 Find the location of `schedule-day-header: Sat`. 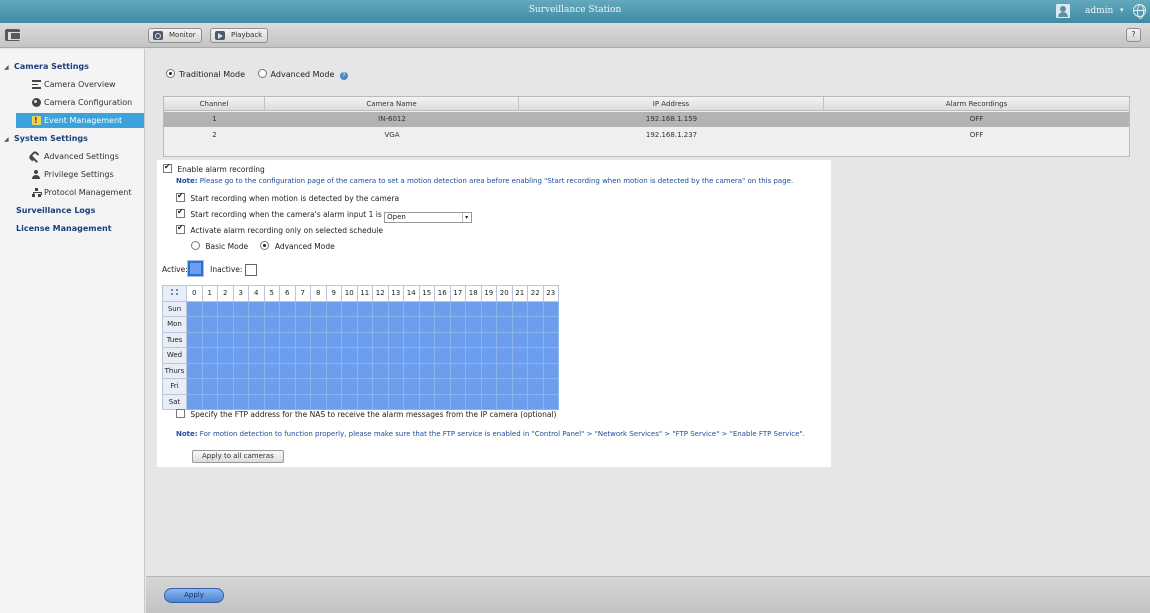

schedule-day-header: Sat is located at coordinates (174, 401).